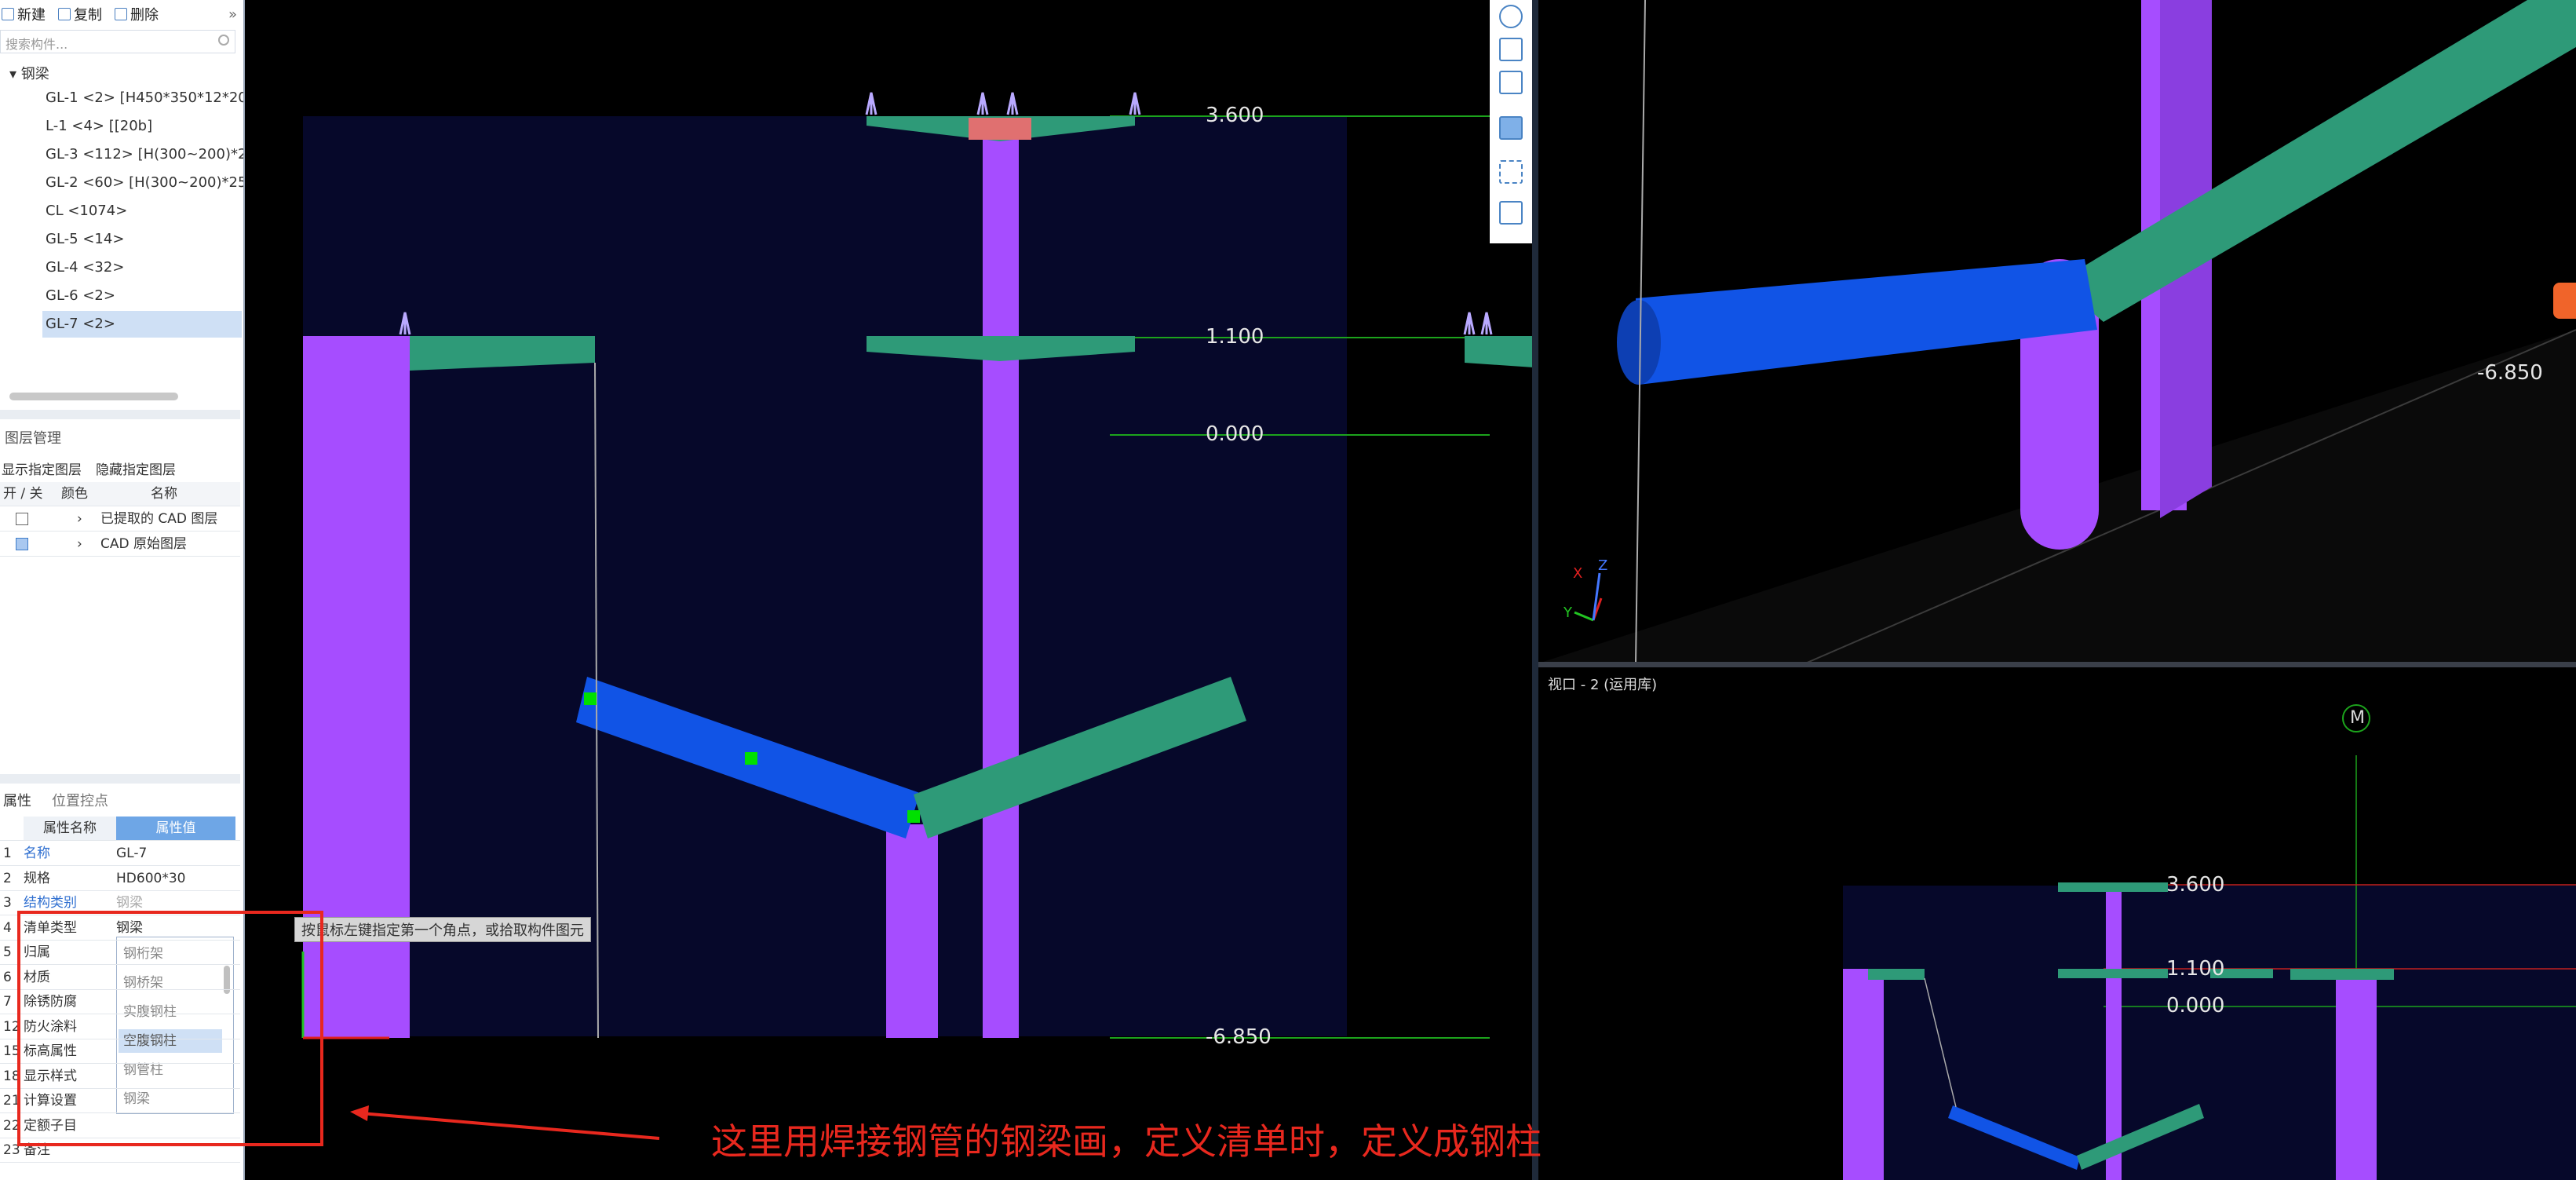 The width and height of the screenshot is (2576, 1180). I want to click on tree-item: CL <1074>, so click(86, 211).